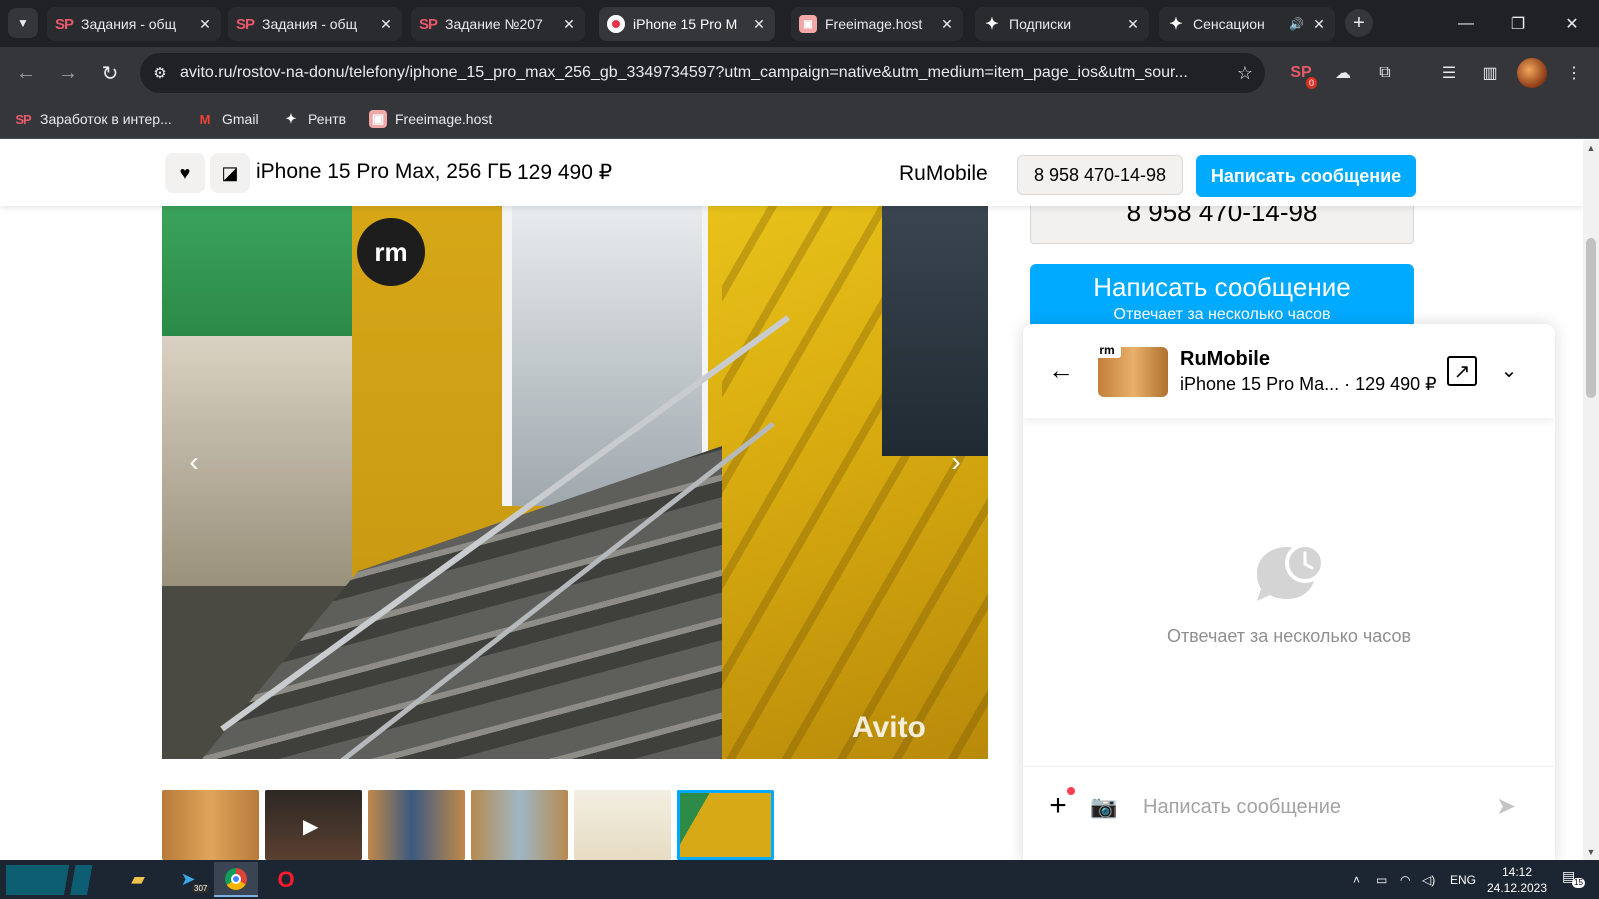 The height and width of the screenshot is (899, 1599). What do you see at coordinates (1509, 370) in the screenshot?
I see `collapse-chat-button: ⌄` at bounding box center [1509, 370].